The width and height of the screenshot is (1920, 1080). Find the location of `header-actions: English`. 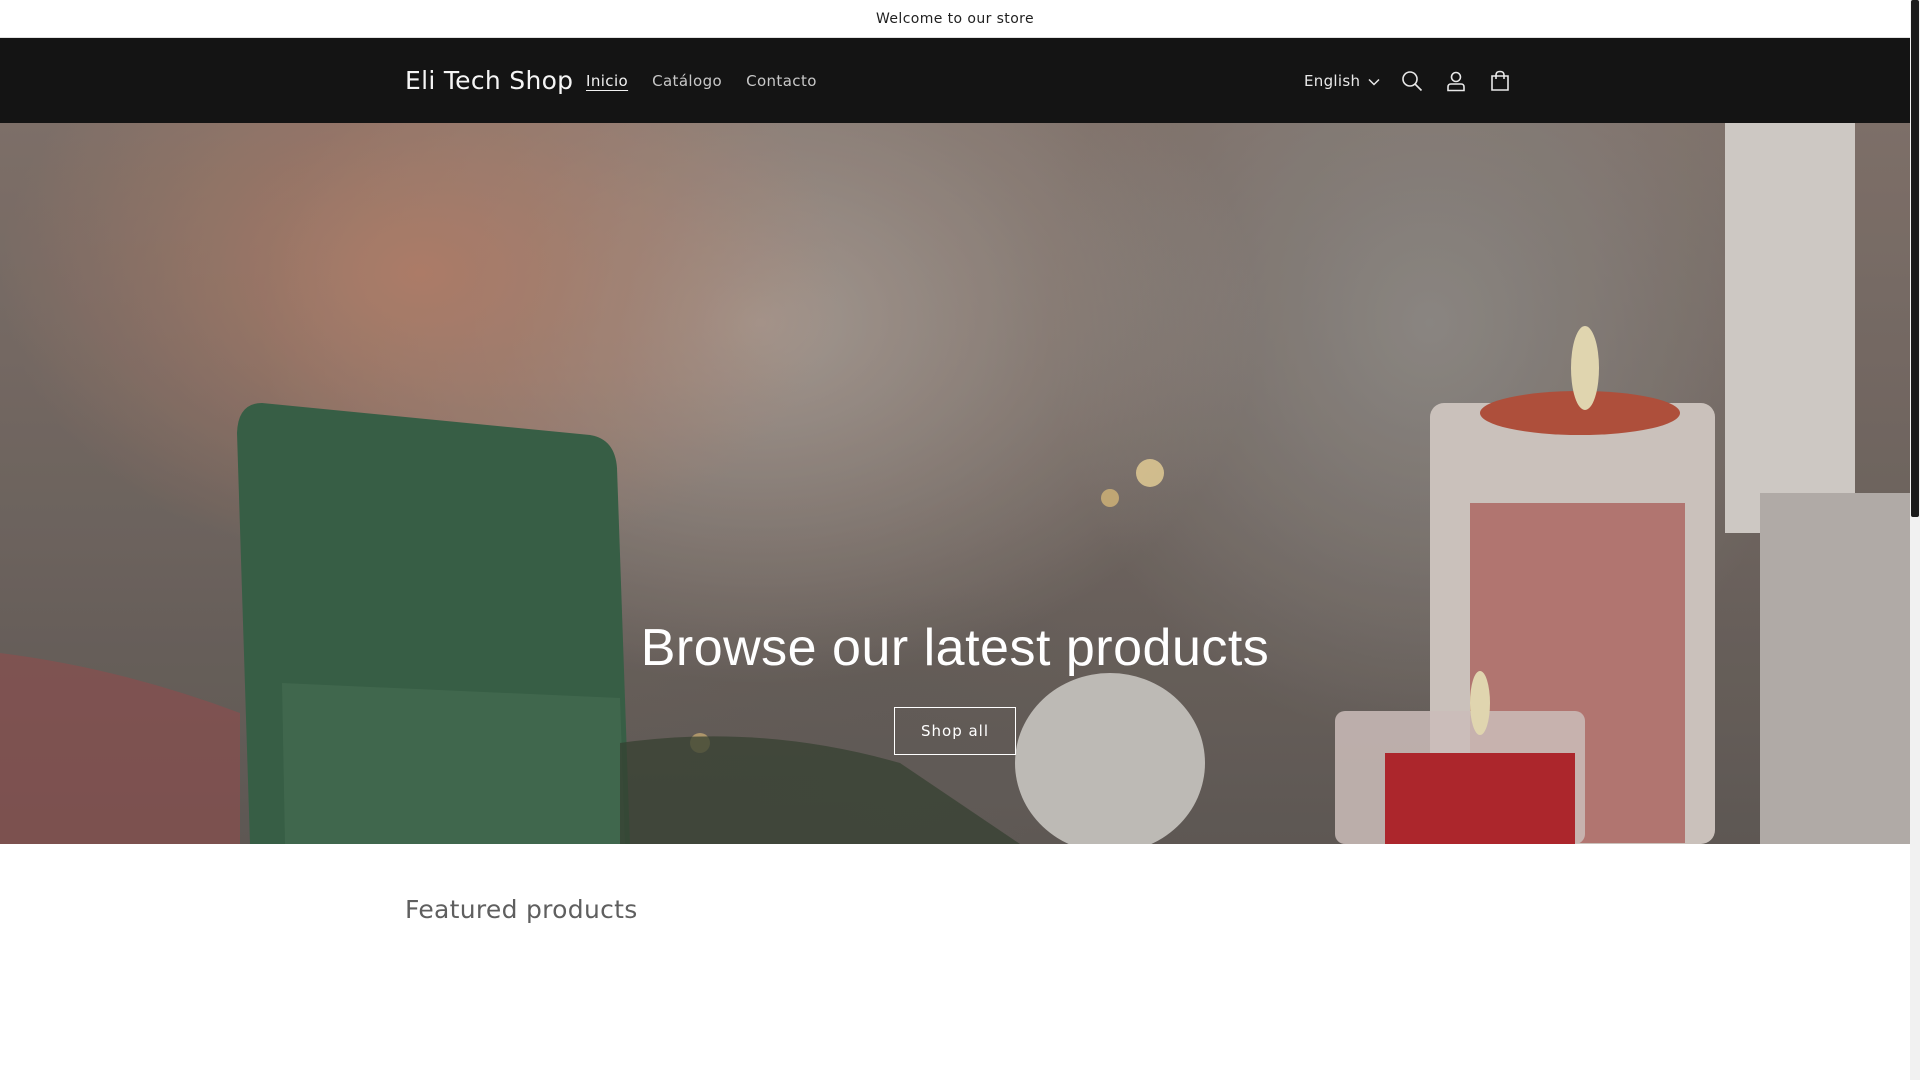

header-actions: English is located at coordinates (1406, 80).